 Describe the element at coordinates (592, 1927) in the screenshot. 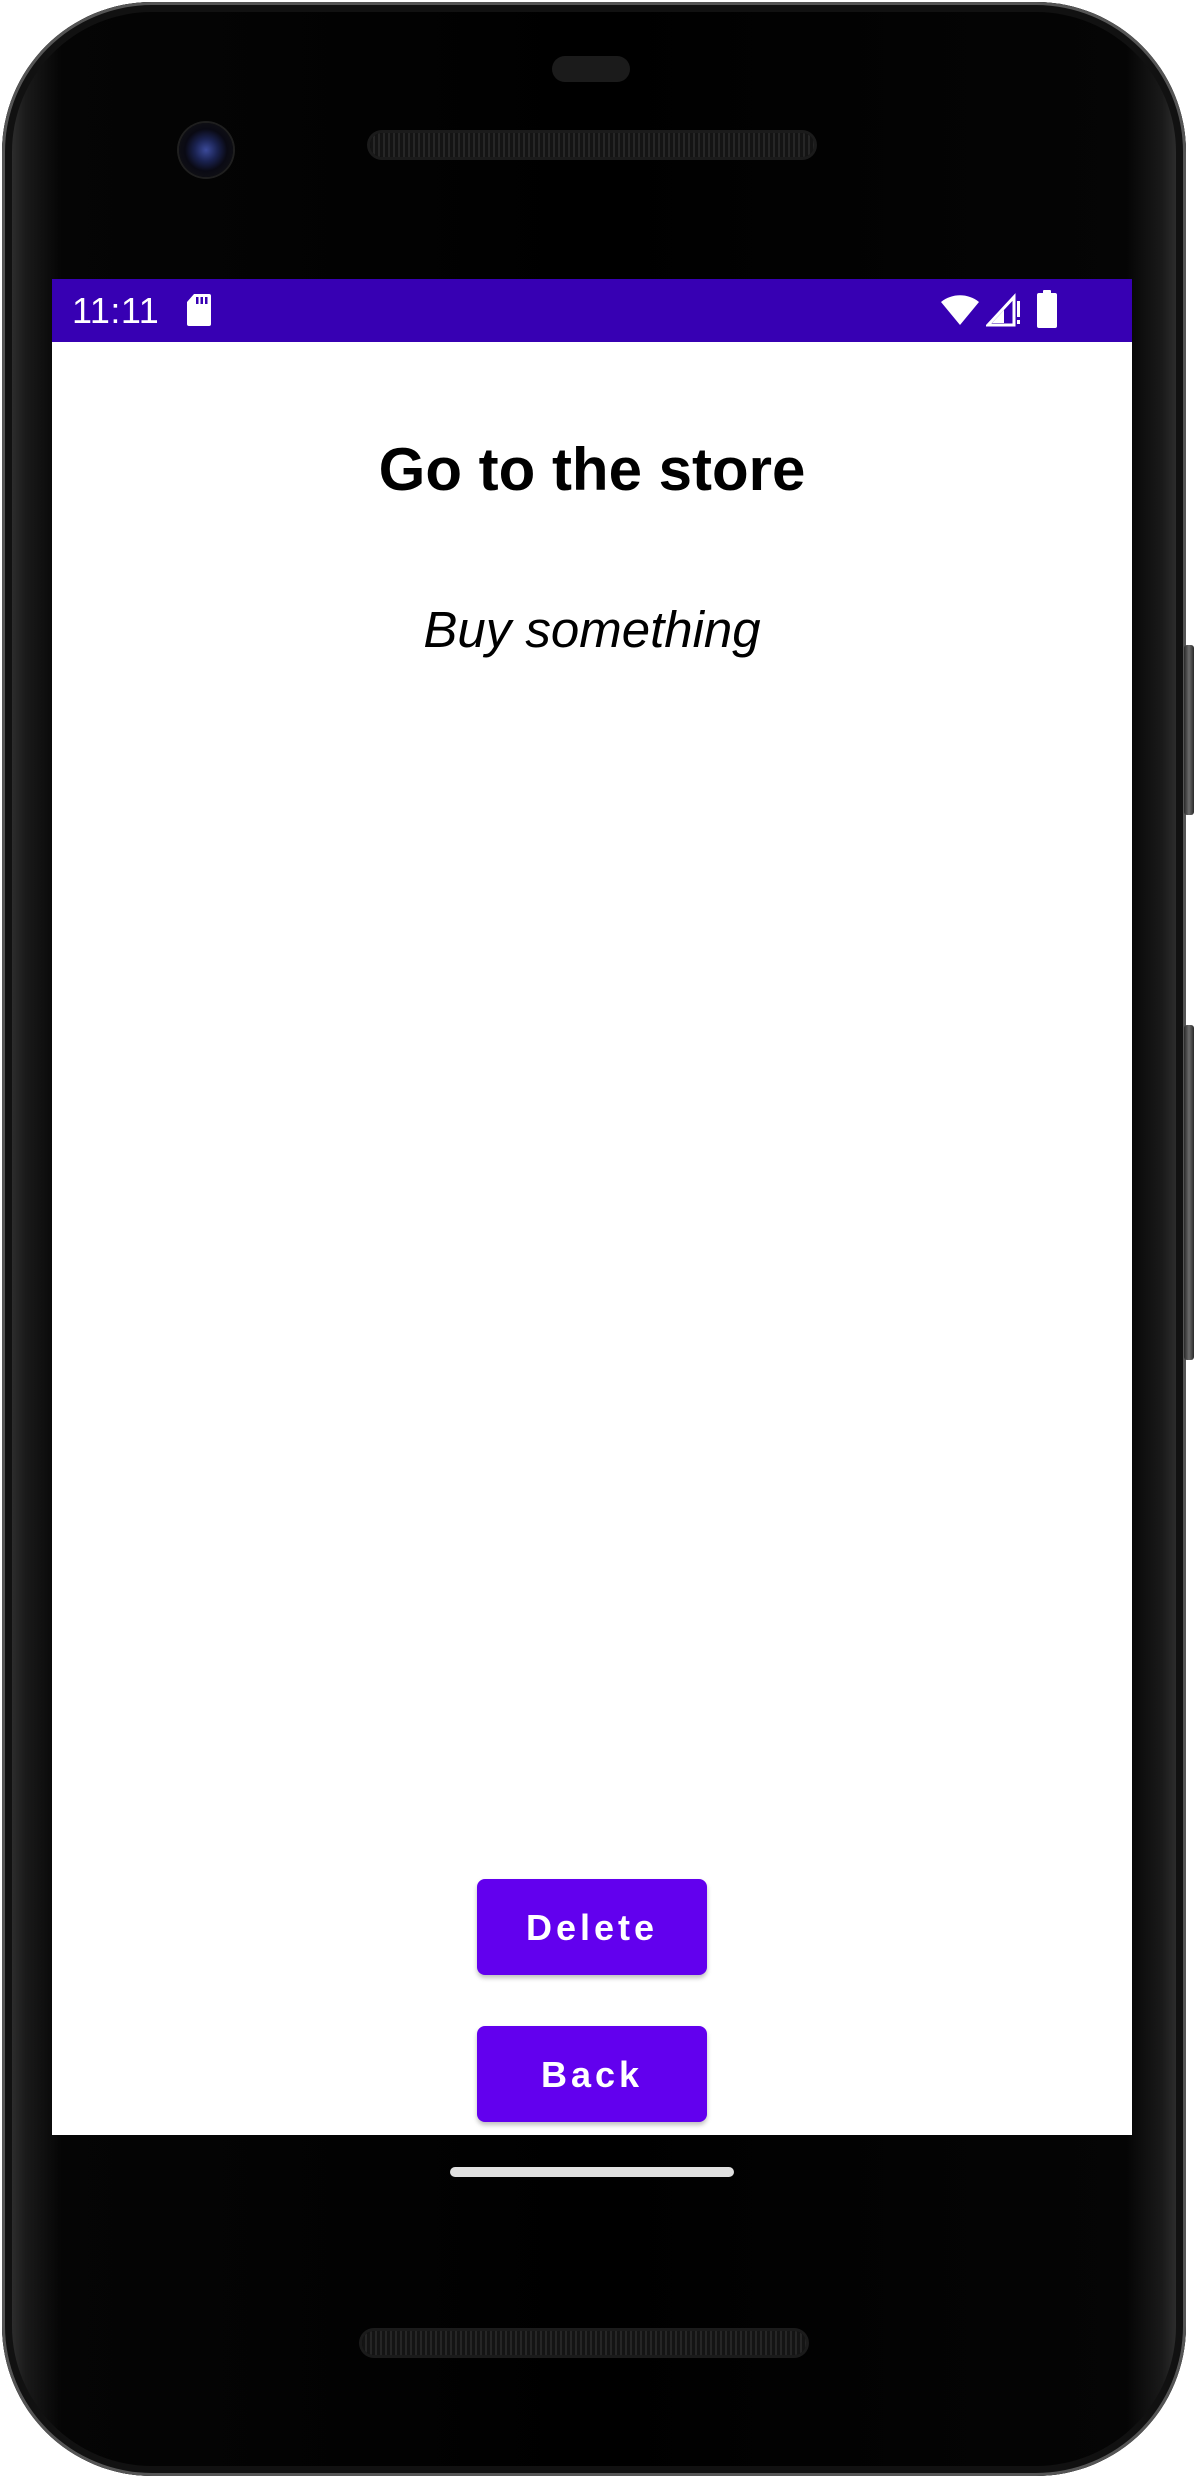

I see `delete-button: Delete` at that location.